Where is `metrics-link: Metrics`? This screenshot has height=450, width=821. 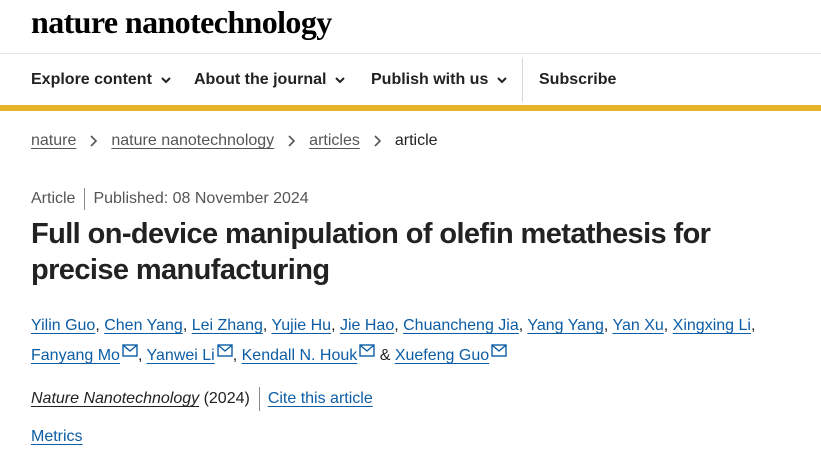 metrics-link: Metrics is located at coordinates (57, 437).